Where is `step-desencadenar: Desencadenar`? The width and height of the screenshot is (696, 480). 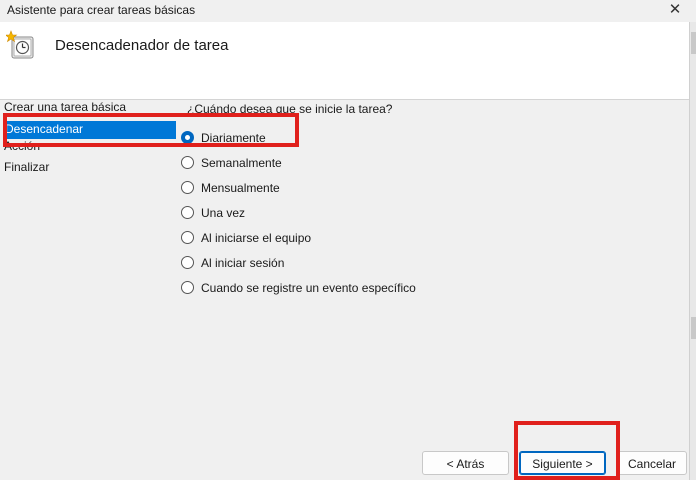 step-desencadenar: Desencadenar is located at coordinates (90, 130).